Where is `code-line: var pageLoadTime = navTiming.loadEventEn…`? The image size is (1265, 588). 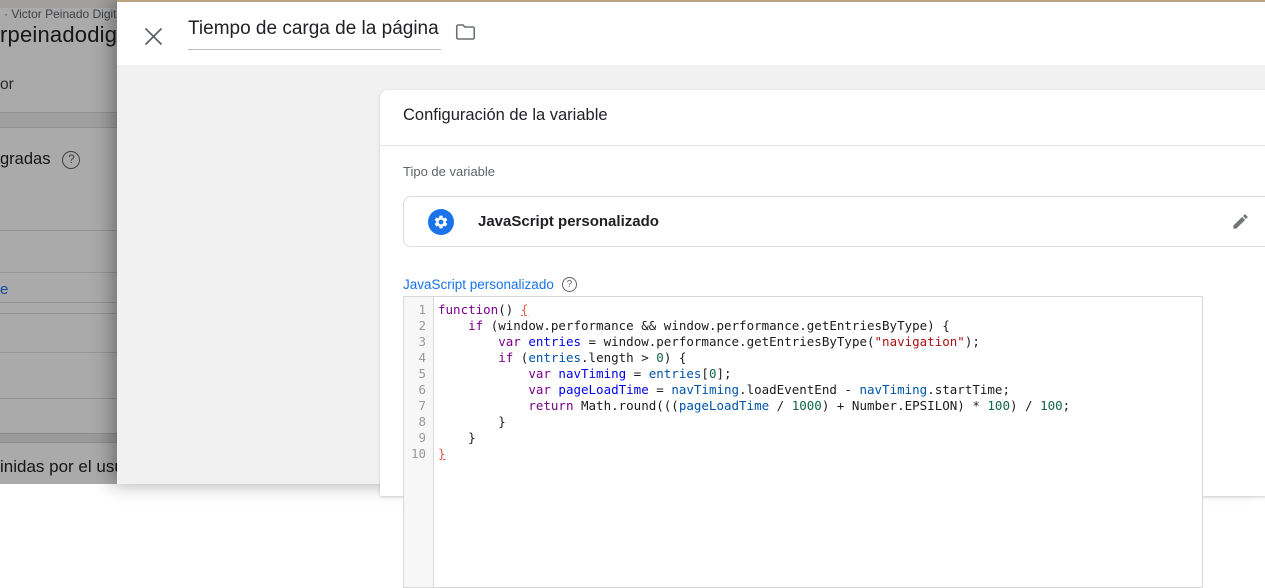
code-line: var pageLoadTime = navTiming.loadEventEn… is located at coordinates (769, 389).